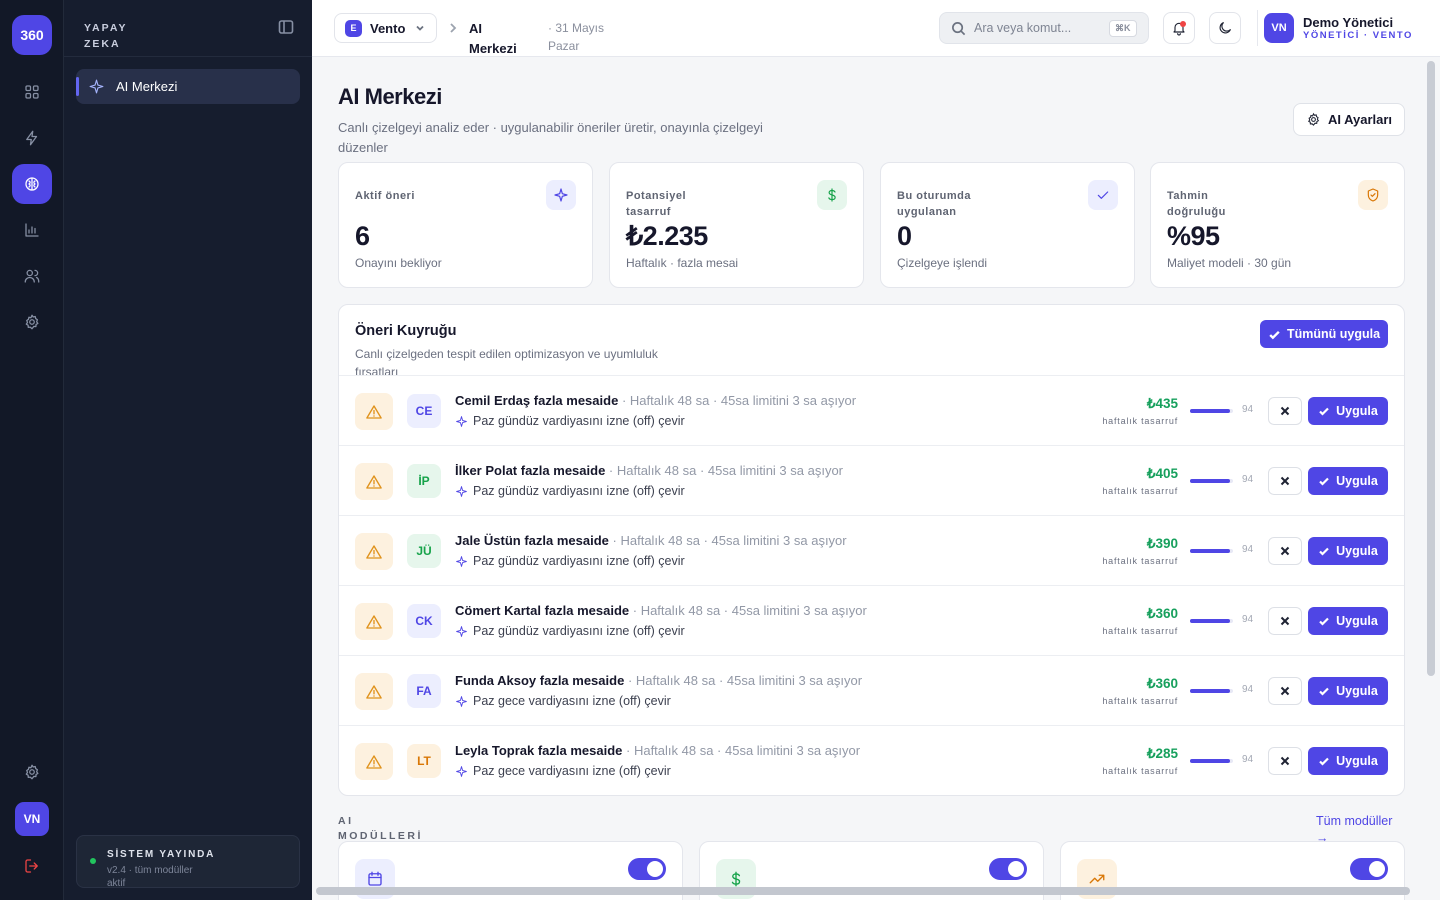  What do you see at coordinates (424, 621) in the screenshot?
I see `employee-initials: CK` at bounding box center [424, 621].